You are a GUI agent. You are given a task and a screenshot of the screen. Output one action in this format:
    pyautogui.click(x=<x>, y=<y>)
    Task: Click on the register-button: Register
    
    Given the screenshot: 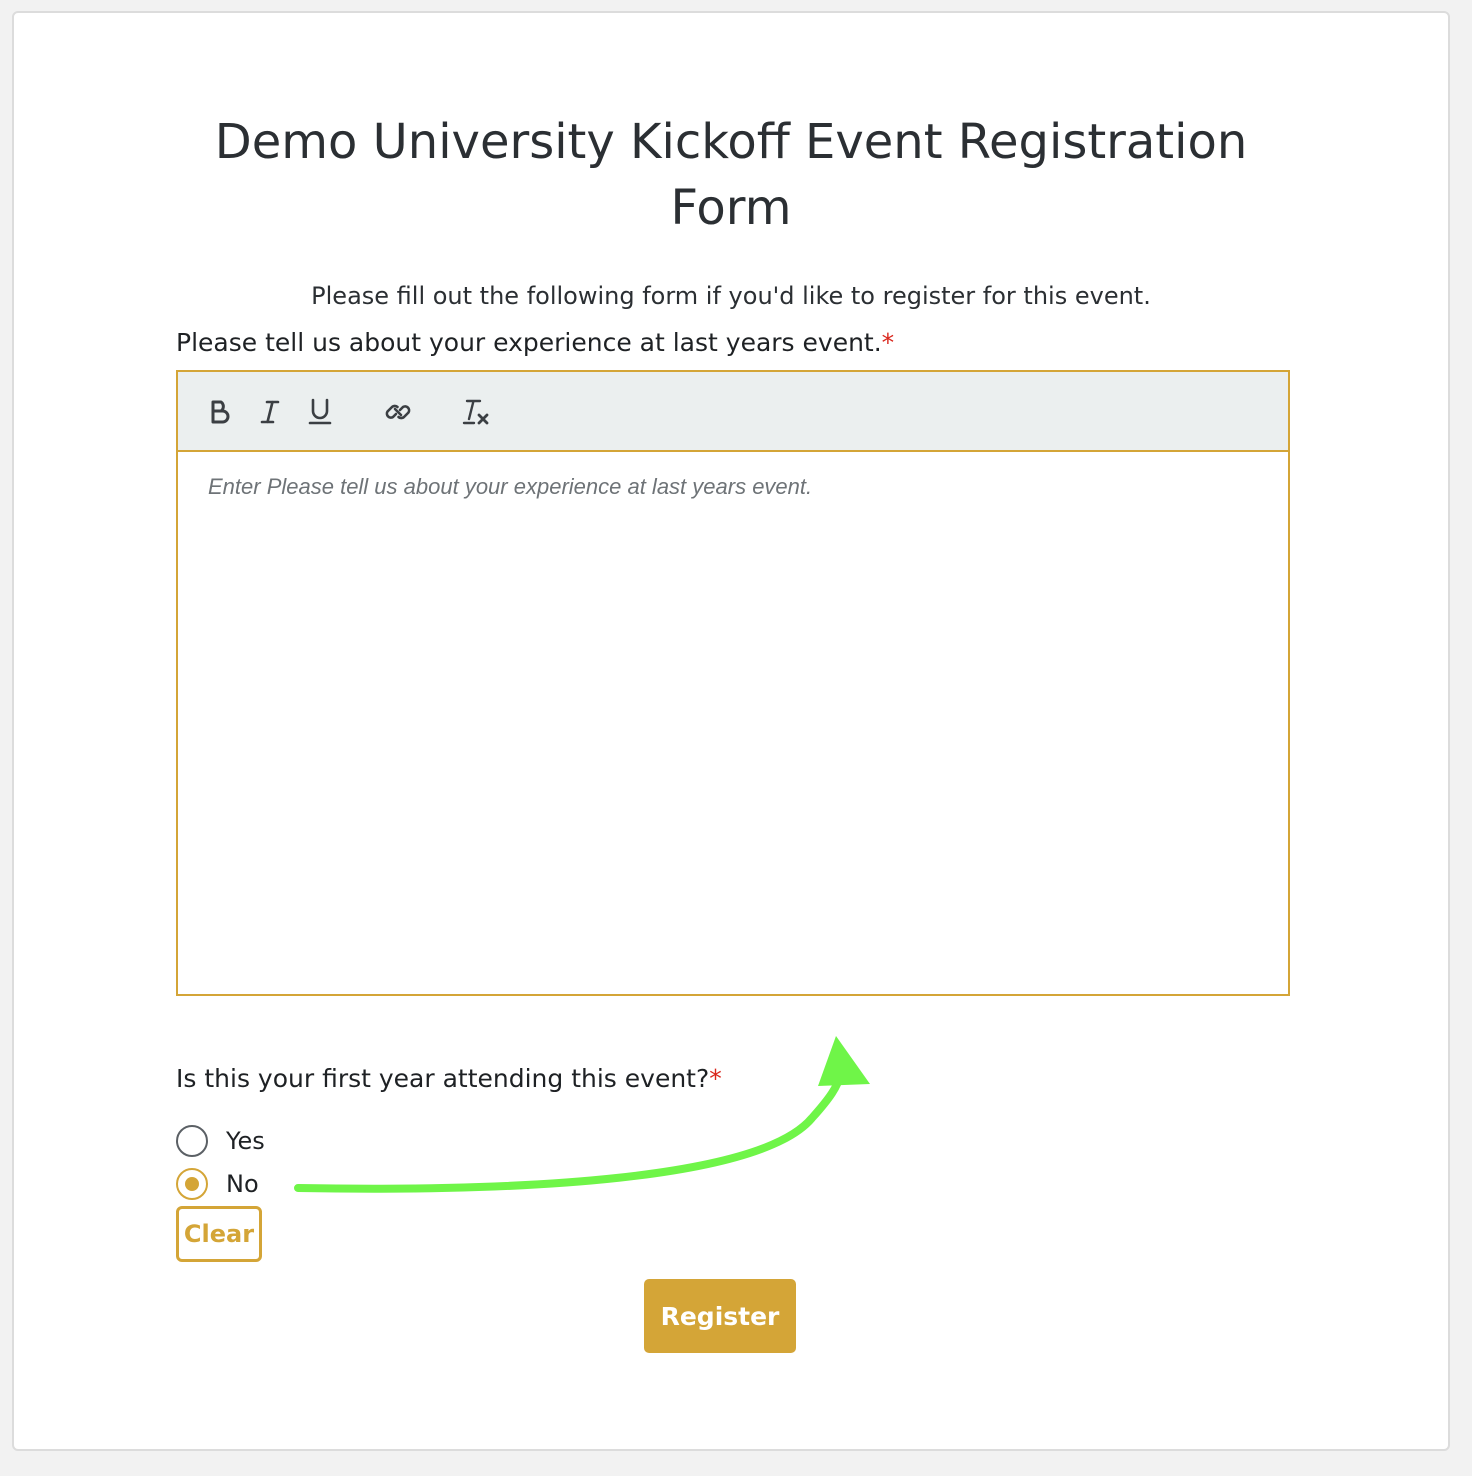 What is the action you would take?
    pyautogui.click(x=720, y=1316)
    